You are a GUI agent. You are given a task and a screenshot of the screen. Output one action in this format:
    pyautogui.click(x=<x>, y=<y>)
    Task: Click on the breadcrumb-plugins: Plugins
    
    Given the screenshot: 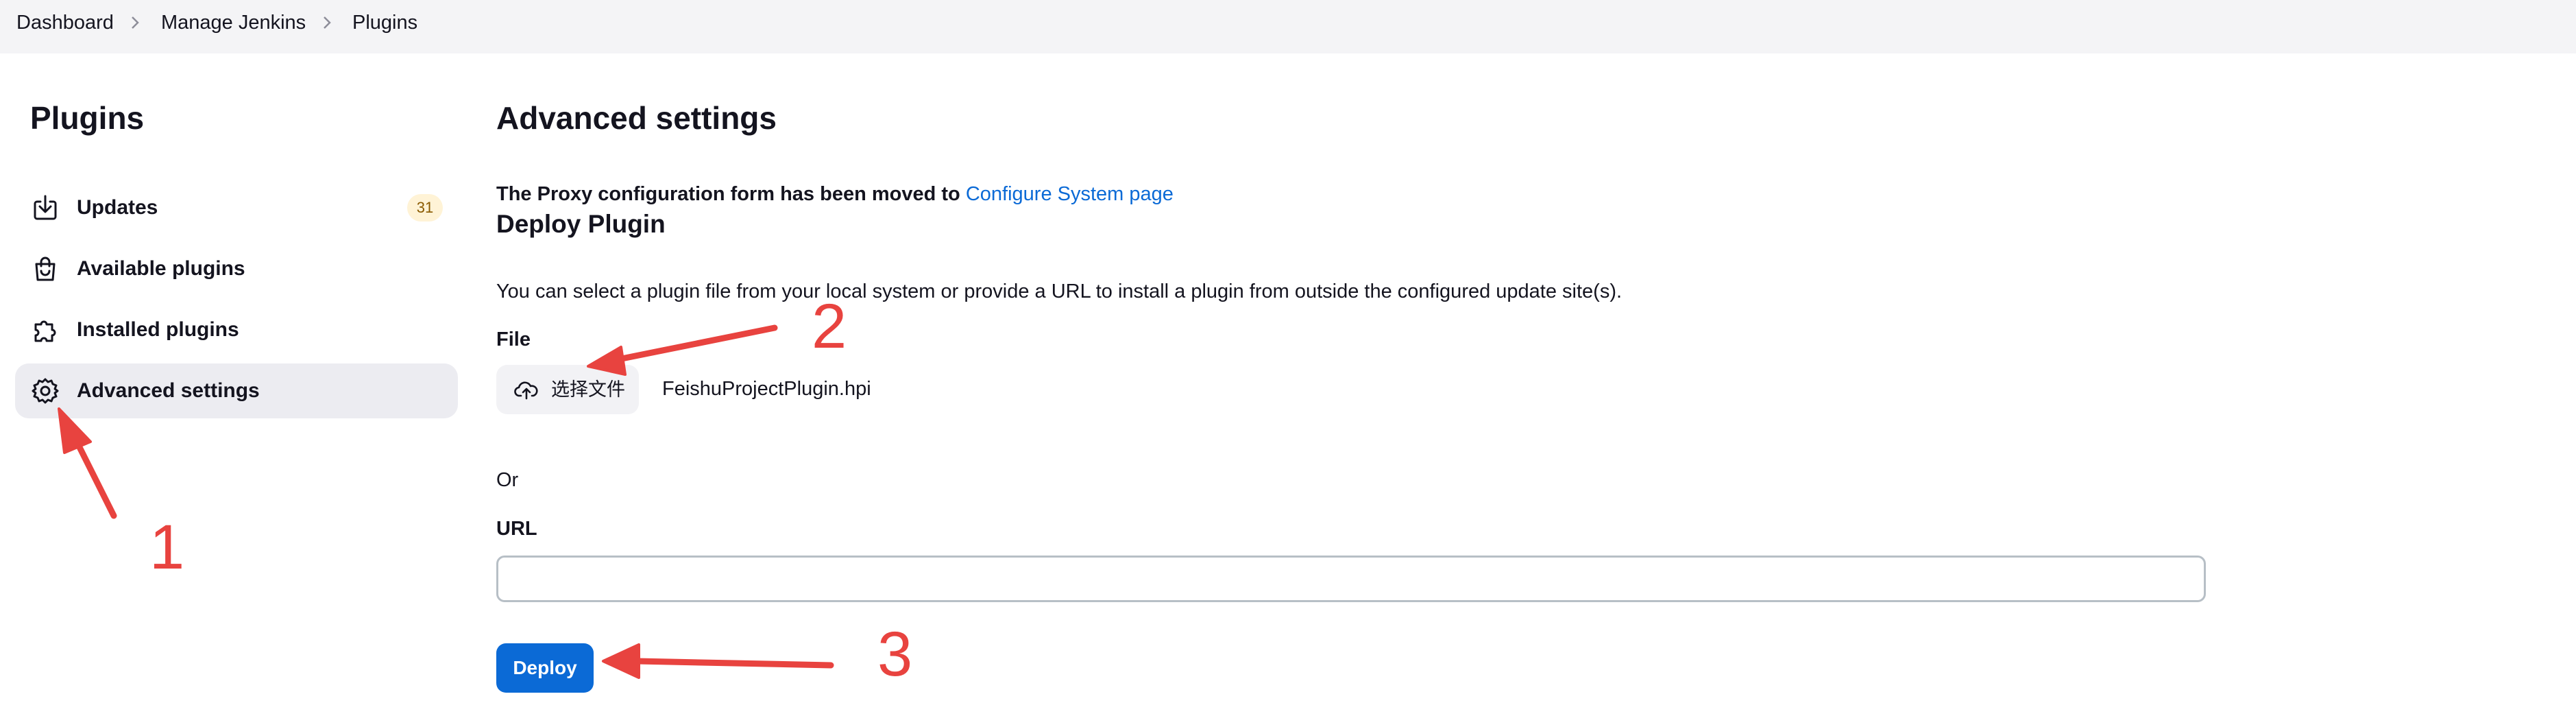 What is the action you would take?
    pyautogui.click(x=384, y=22)
    